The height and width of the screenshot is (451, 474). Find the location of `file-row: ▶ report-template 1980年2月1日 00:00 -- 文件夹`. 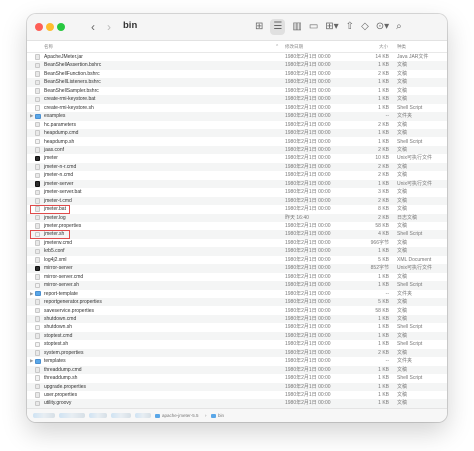

file-row: ▶ report-template 1980年2月1日 00:00 -- 文件夹 is located at coordinates (237, 294).